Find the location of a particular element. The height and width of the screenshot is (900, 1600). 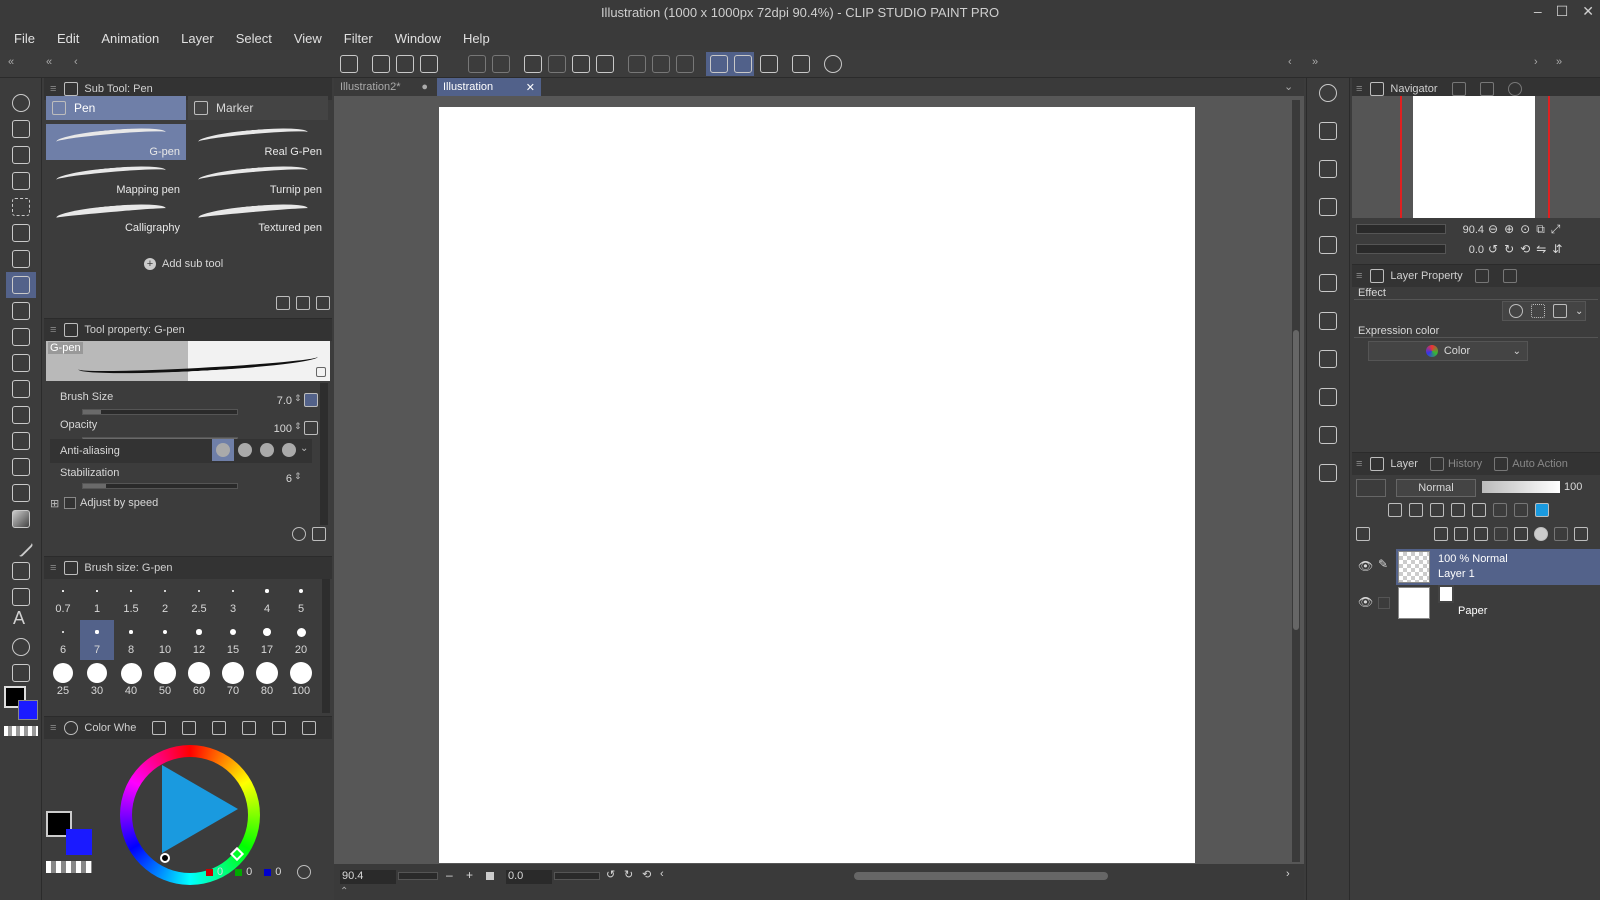

hand-icon is located at coordinates (21, 129).